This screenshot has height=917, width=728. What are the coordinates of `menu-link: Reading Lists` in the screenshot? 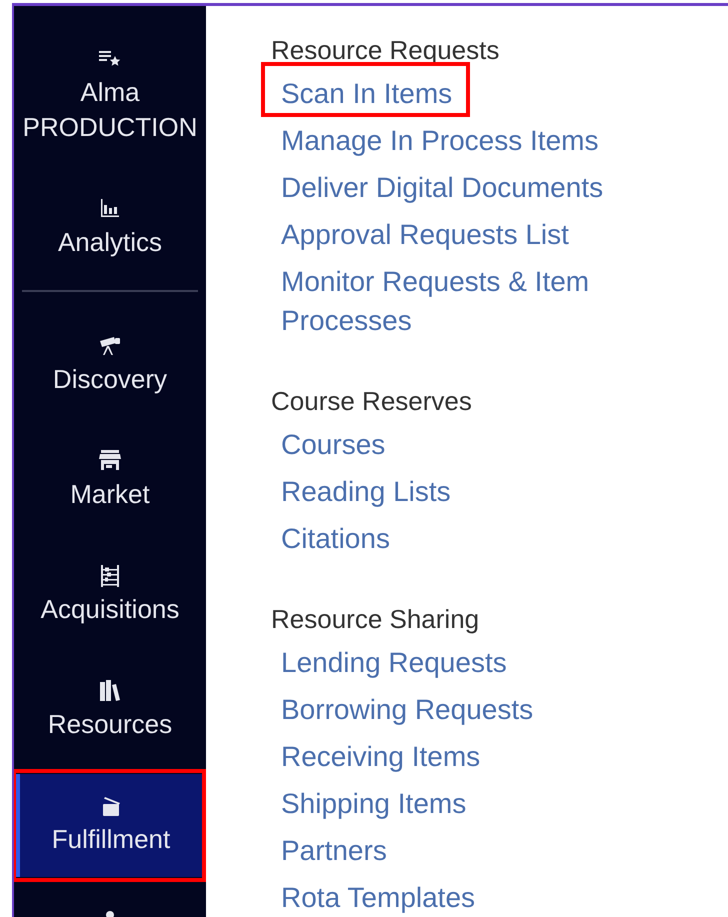 It's located at (366, 491).